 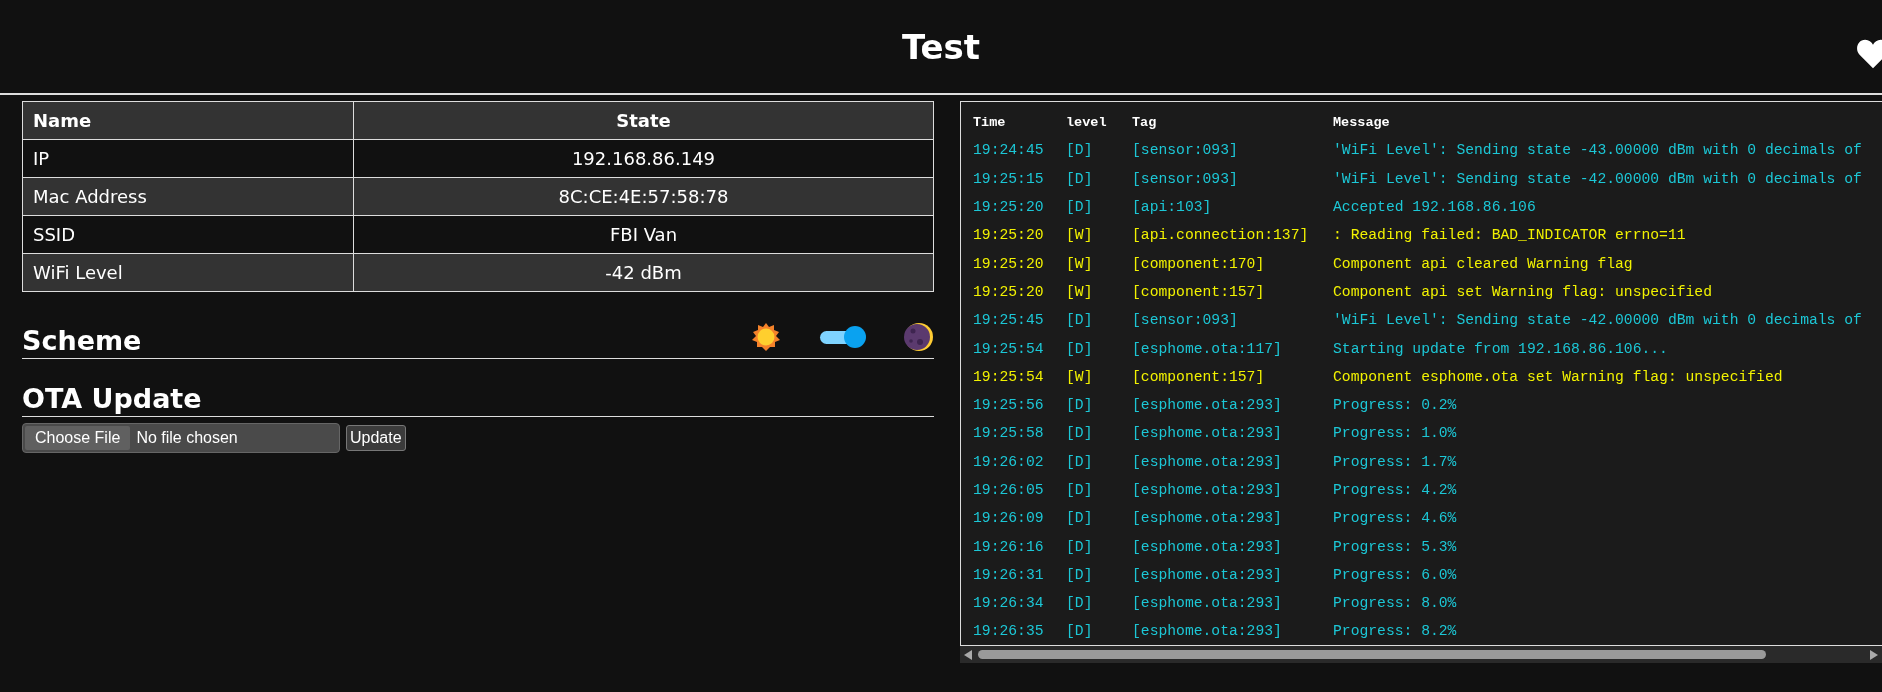 I want to click on log-tag: [component:170], so click(x=1232, y=263).